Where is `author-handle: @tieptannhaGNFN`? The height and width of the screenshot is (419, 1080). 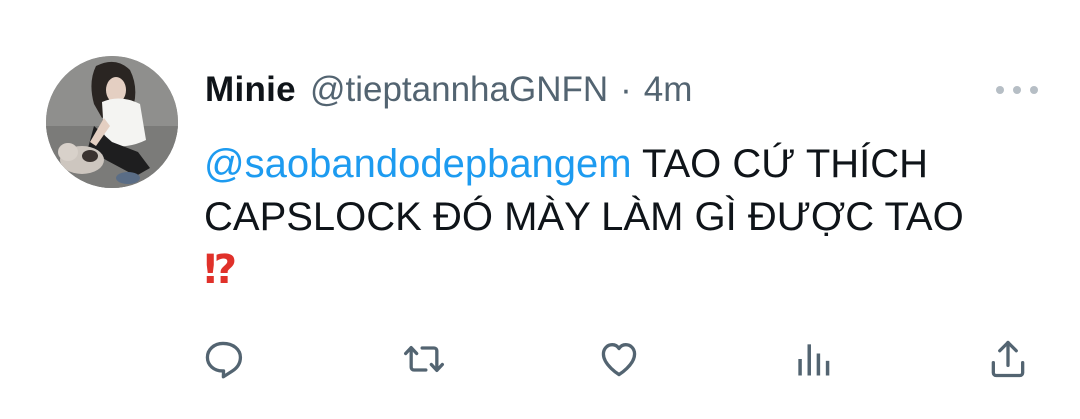 author-handle: @tieptannhaGNFN is located at coordinates (459, 90).